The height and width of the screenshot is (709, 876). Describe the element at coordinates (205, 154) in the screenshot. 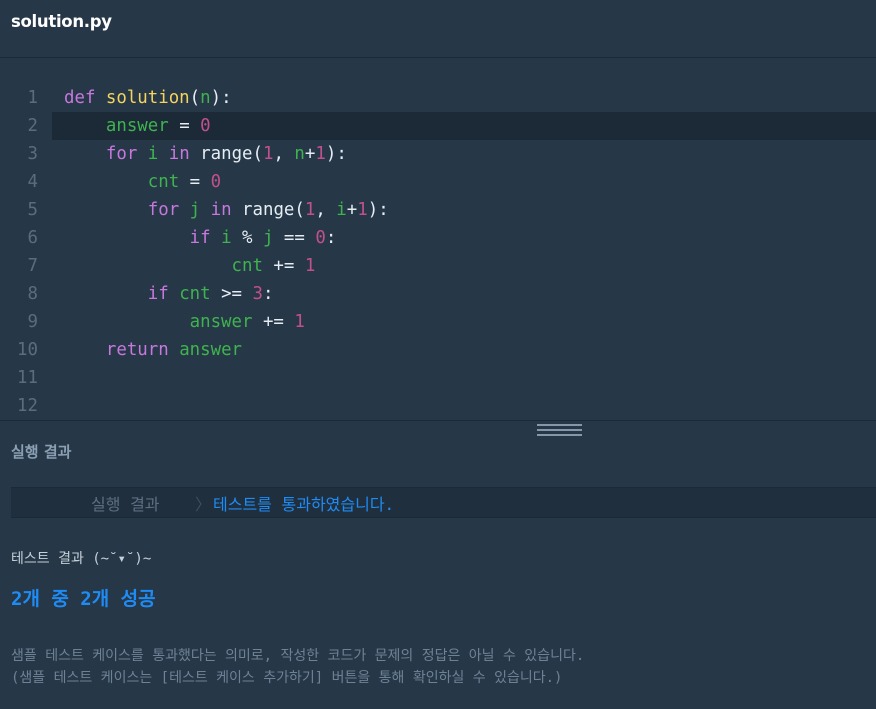

I see `code-text: for i in range(1, n+1):` at that location.